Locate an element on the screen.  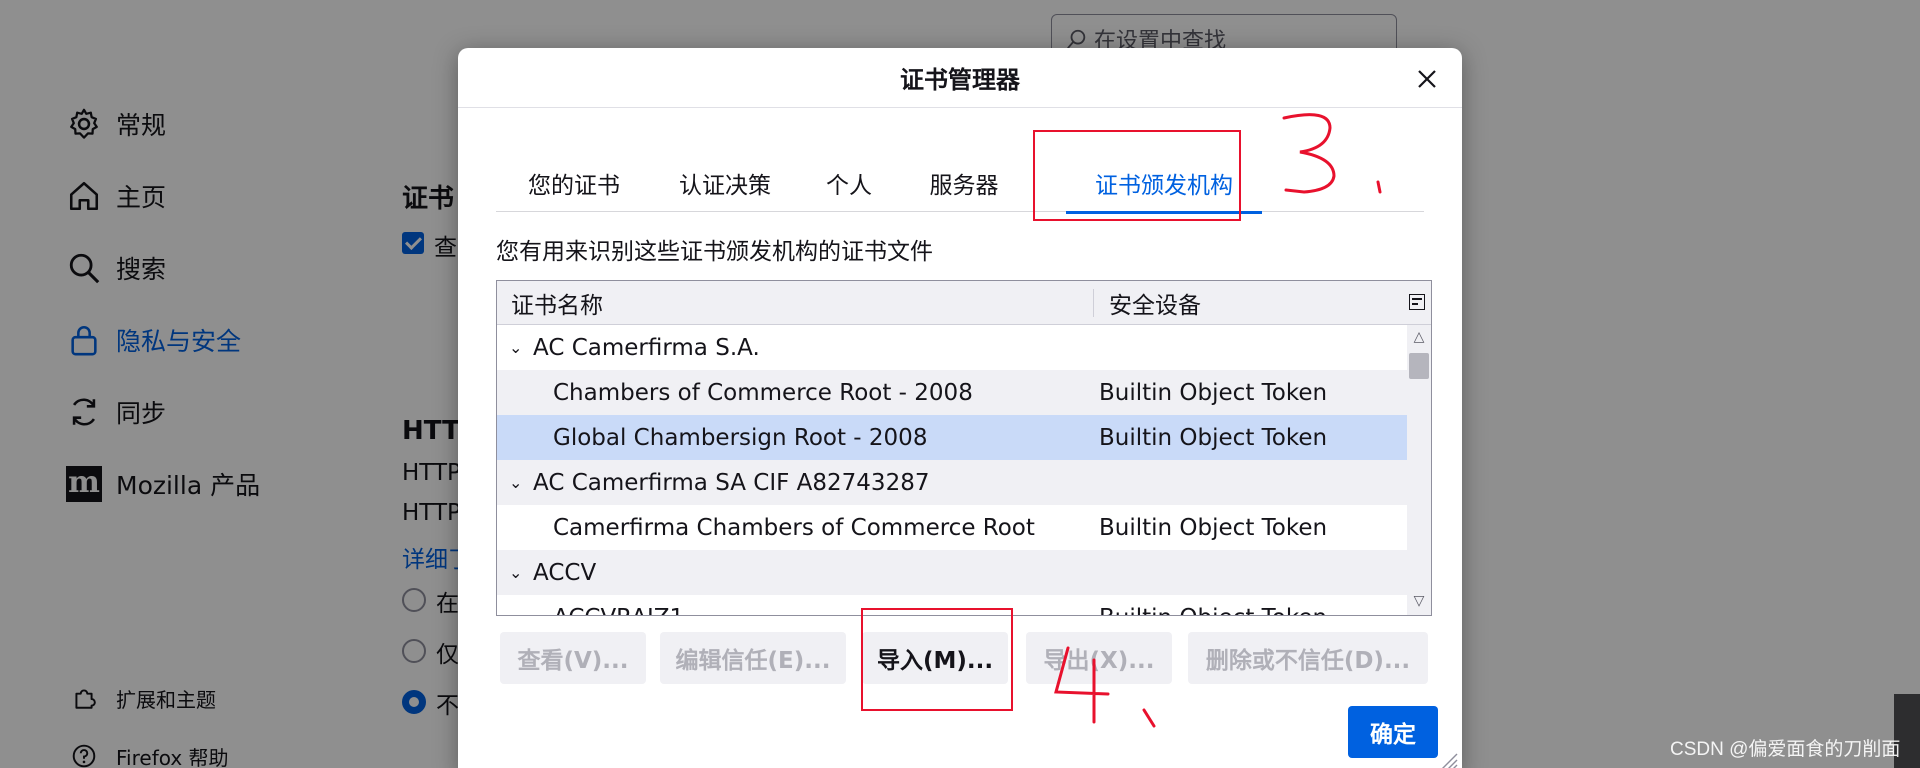
column-splitter is located at coordinates (1093, 303).